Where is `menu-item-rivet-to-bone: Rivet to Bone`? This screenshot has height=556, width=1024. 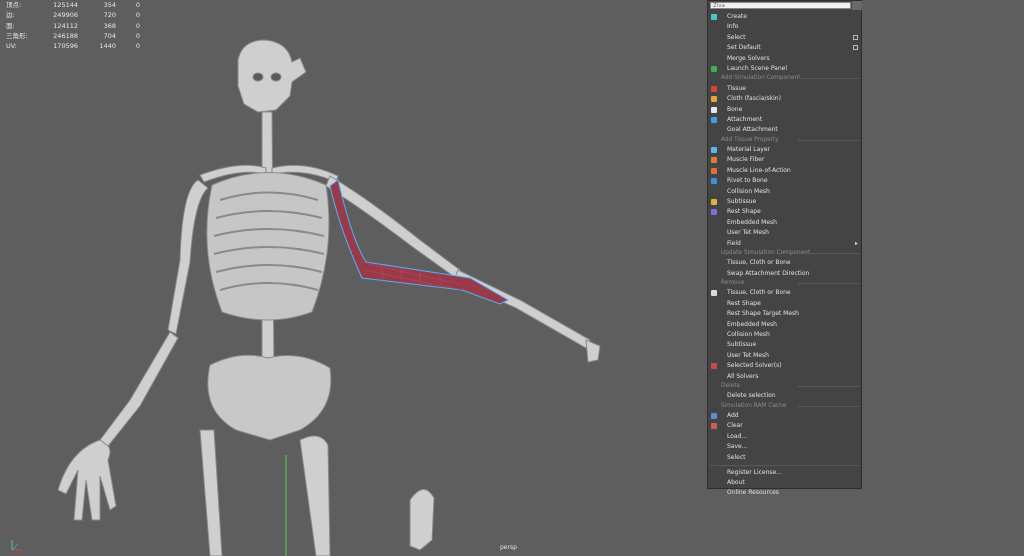
menu-item-rivet-to-bone: Rivet to Bone is located at coordinates (784, 181).